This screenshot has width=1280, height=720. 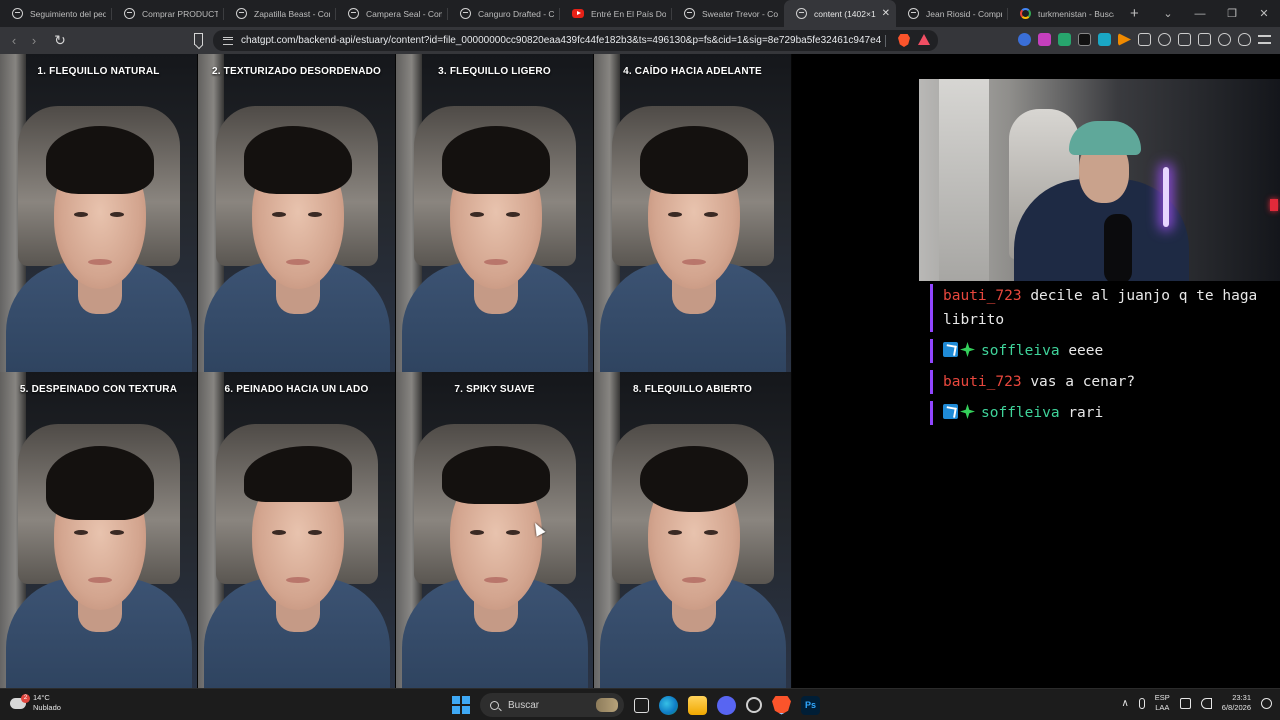 I want to click on browser-tab: Jean Riosid - Compra, so click(x=952, y=13).